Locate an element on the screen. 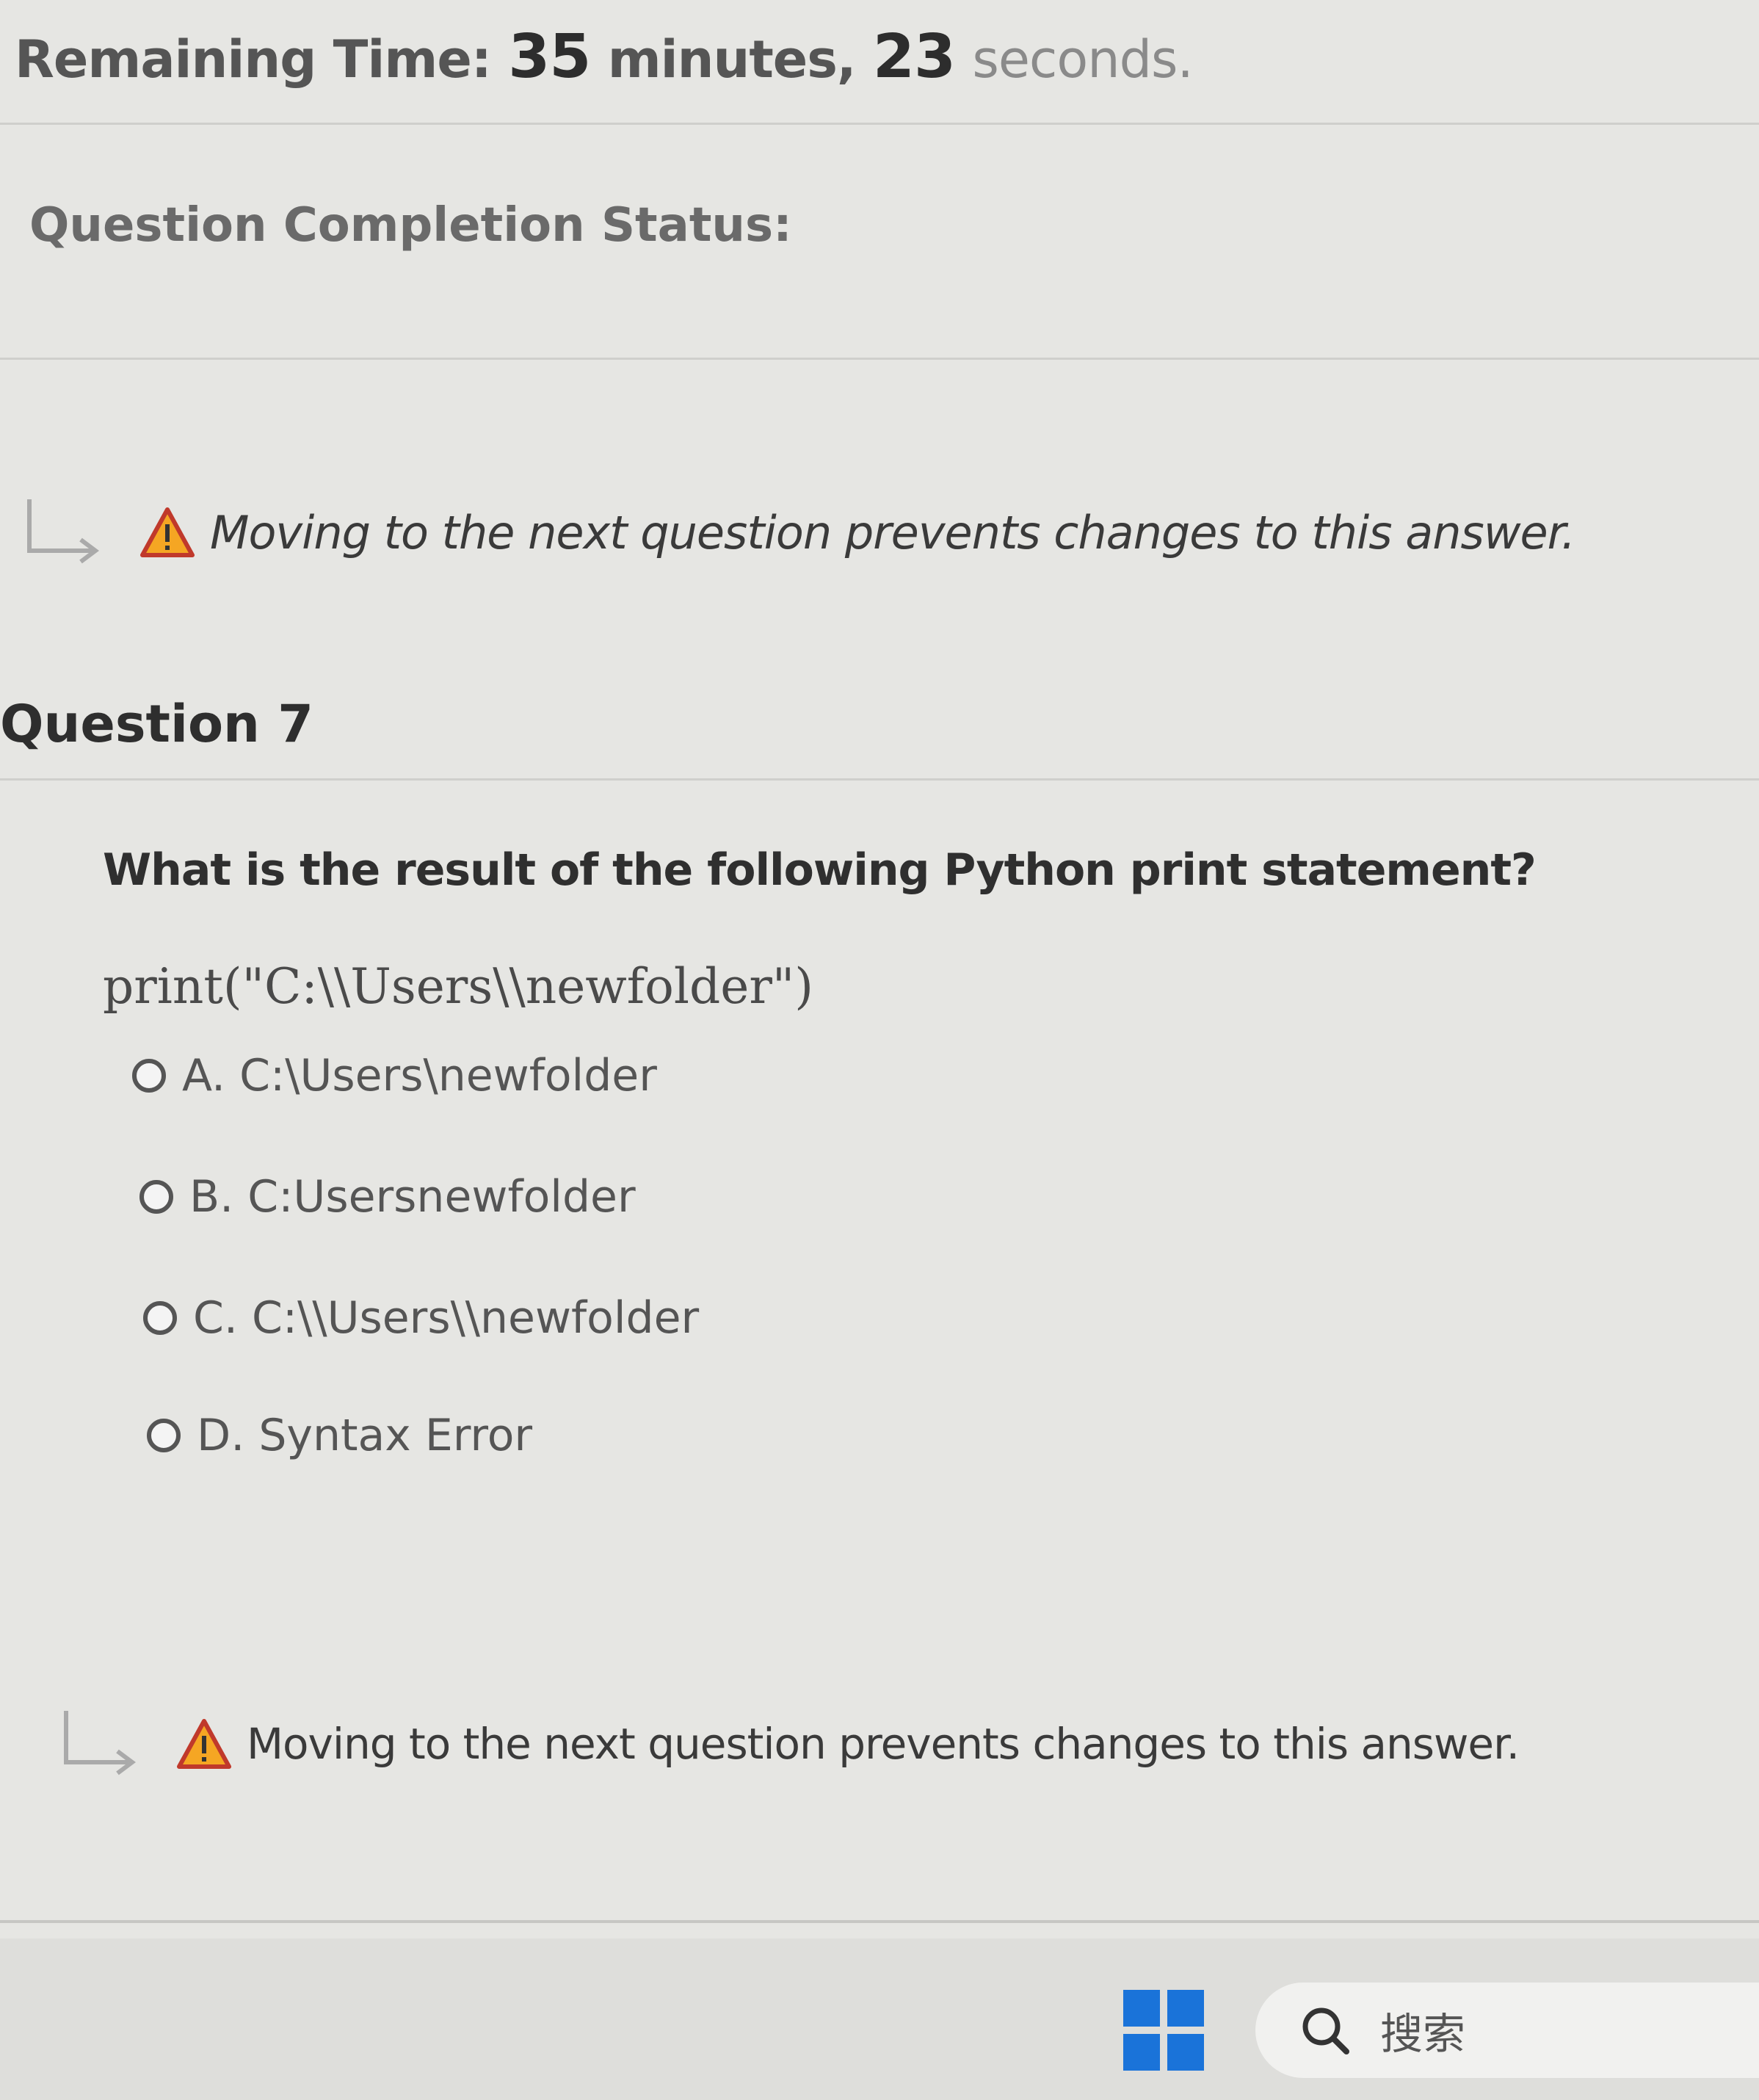  completion-status-label: Question Completion Status: is located at coordinates (410, 225).